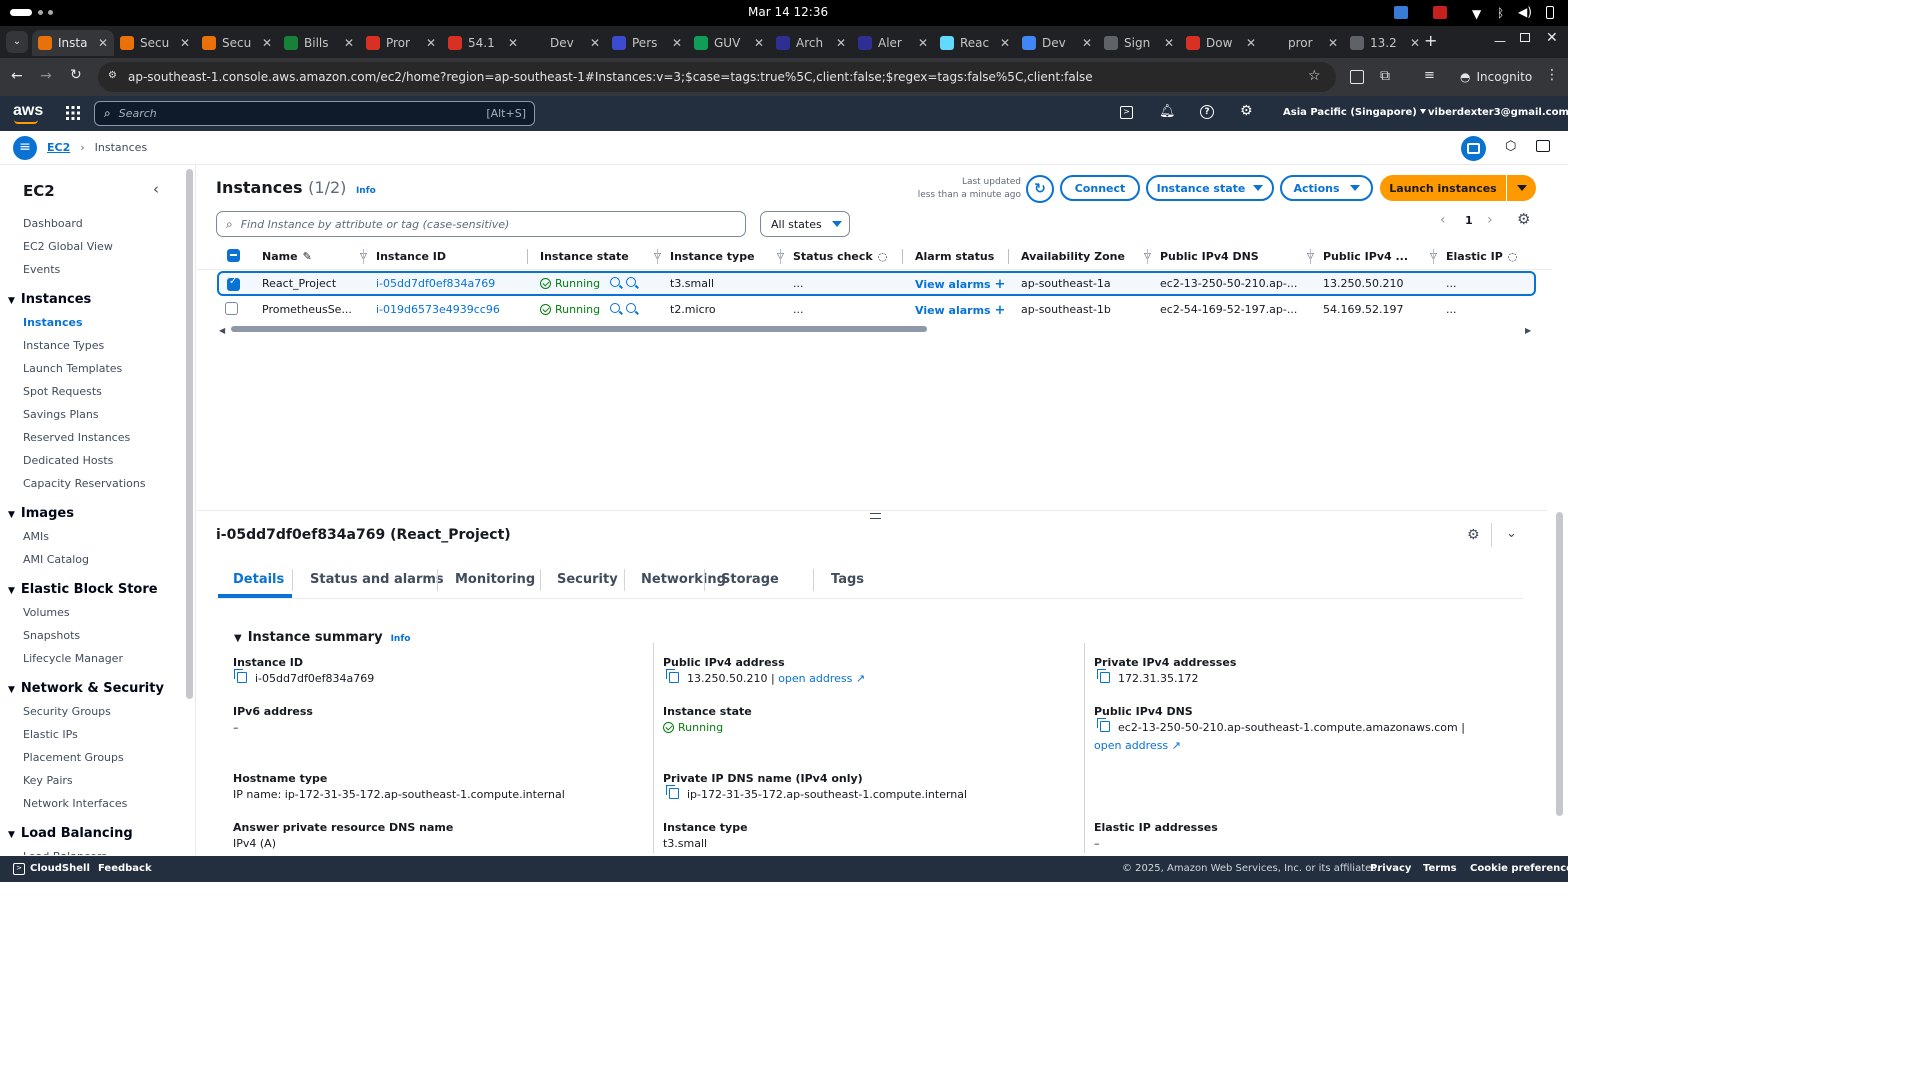 The width and height of the screenshot is (1920, 1080). I want to click on column-header: Name ✎, so click(287, 256).